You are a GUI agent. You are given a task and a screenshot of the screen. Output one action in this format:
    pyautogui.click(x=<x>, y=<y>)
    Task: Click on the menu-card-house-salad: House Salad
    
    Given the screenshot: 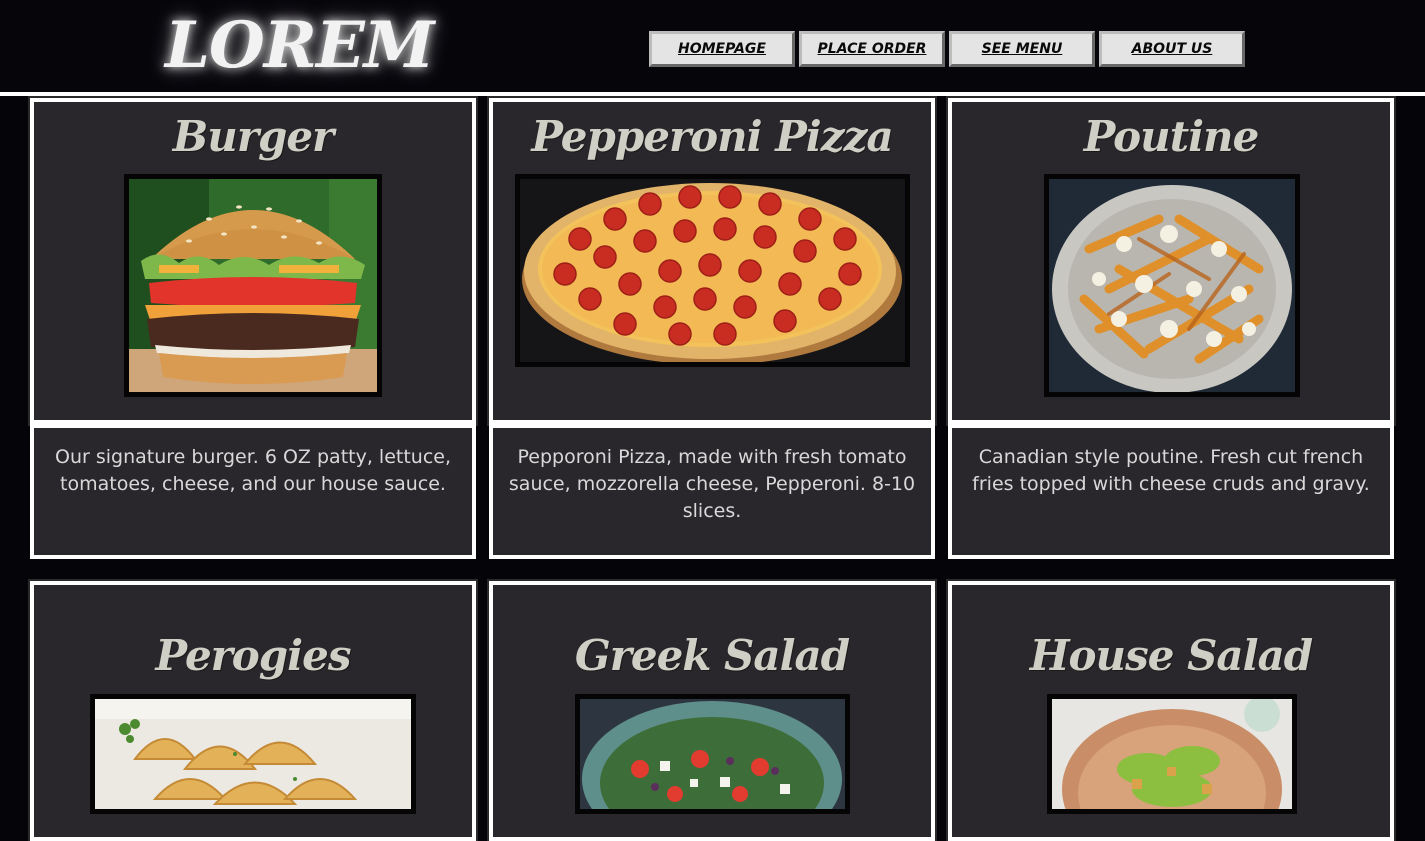 What is the action you would take?
    pyautogui.click(x=1171, y=710)
    